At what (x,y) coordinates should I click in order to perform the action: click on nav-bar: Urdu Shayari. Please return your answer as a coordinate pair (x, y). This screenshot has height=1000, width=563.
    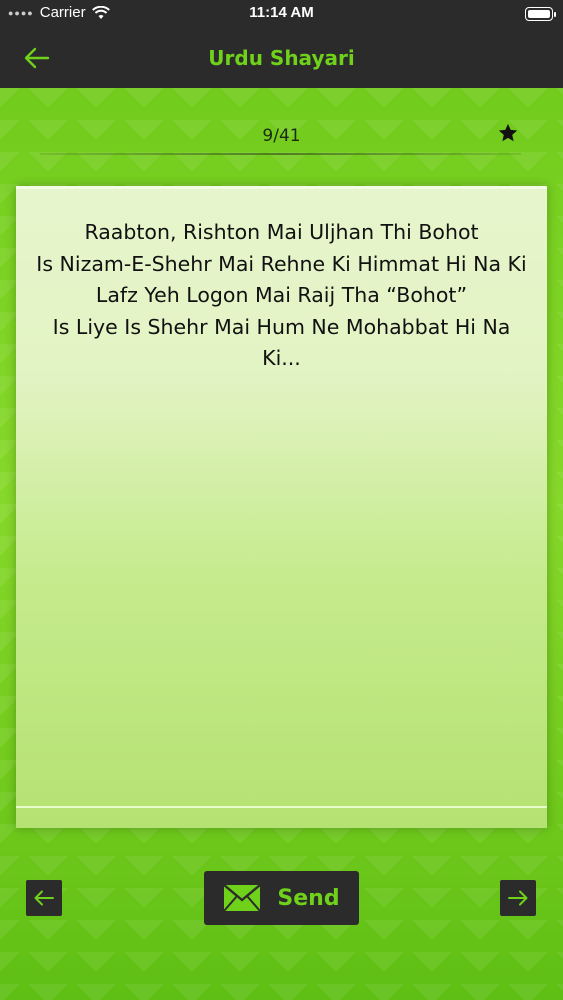
    Looking at the image, I should click on (281, 58).